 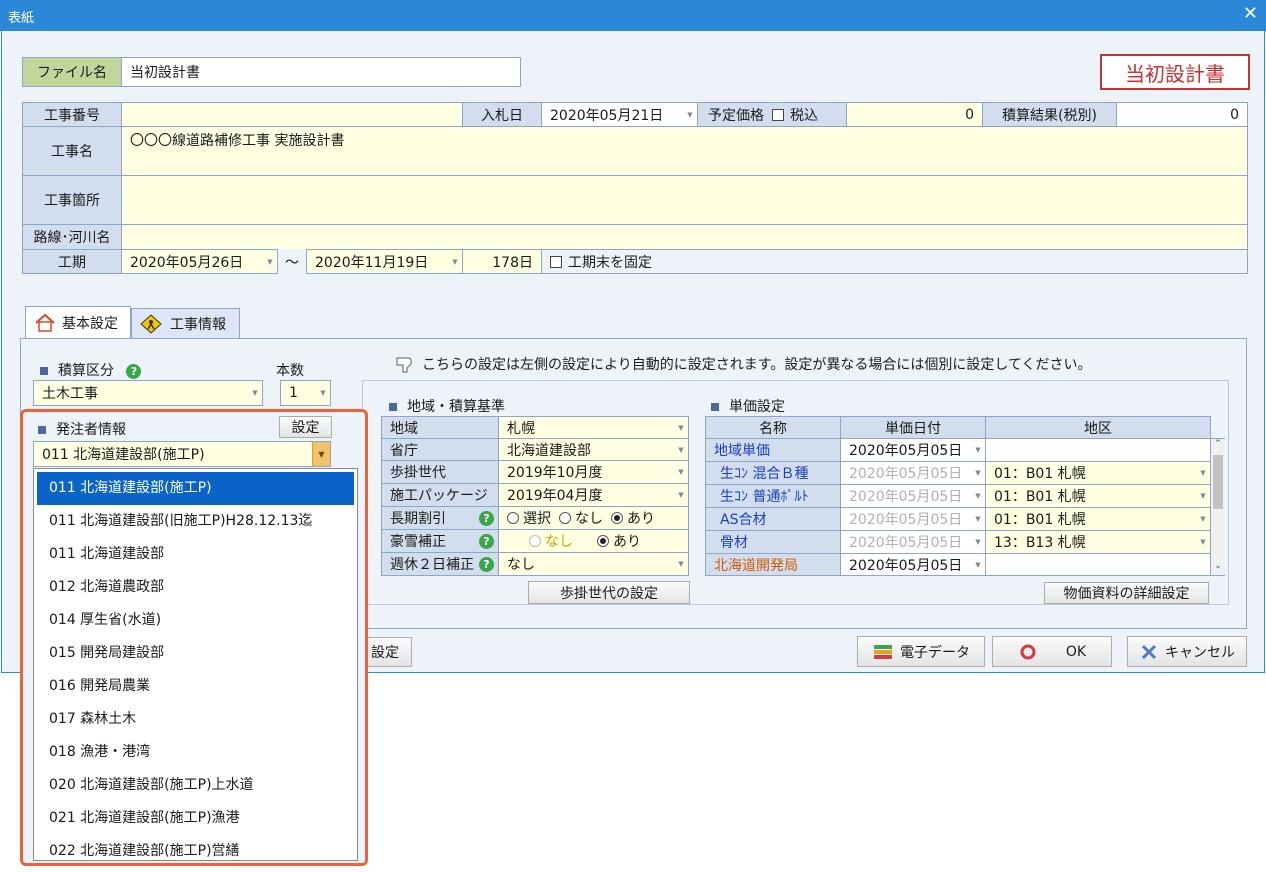 I want to click on dropdown-option: 021 北海道建設部(施工P)漁港, so click(x=195, y=818).